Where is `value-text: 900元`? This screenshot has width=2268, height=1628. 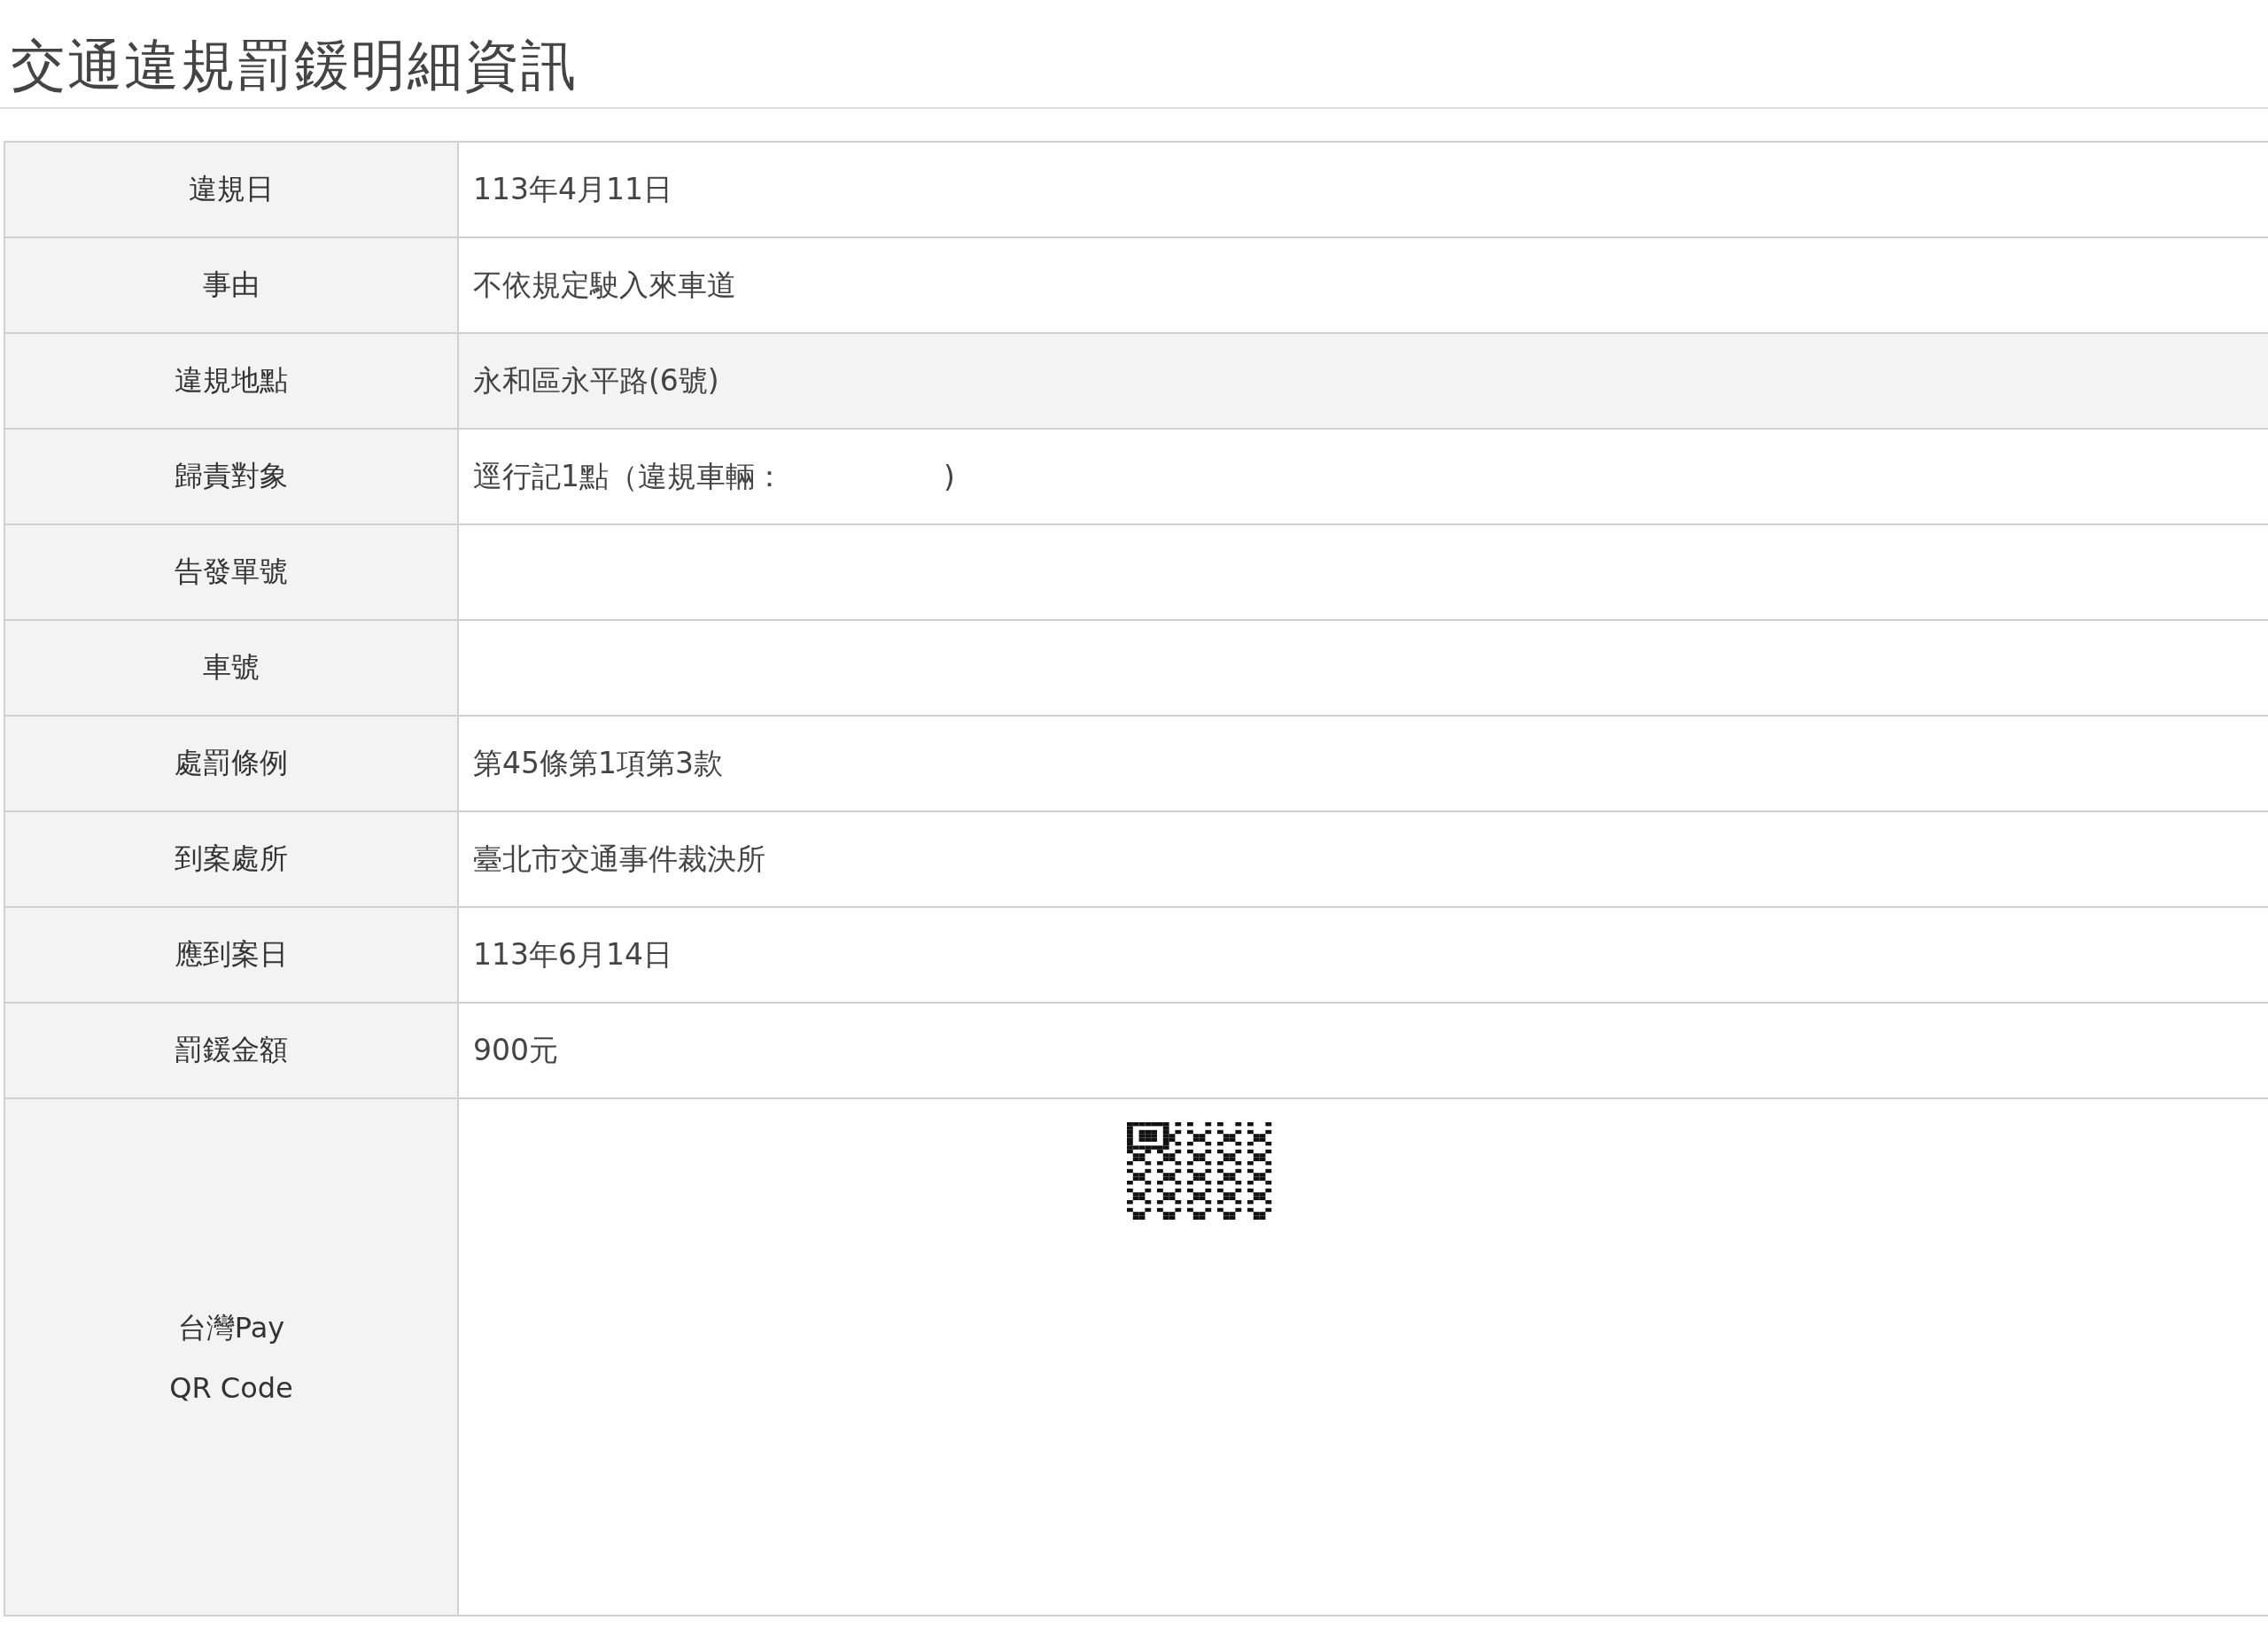
value-text: 900元 is located at coordinates (515, 1050).